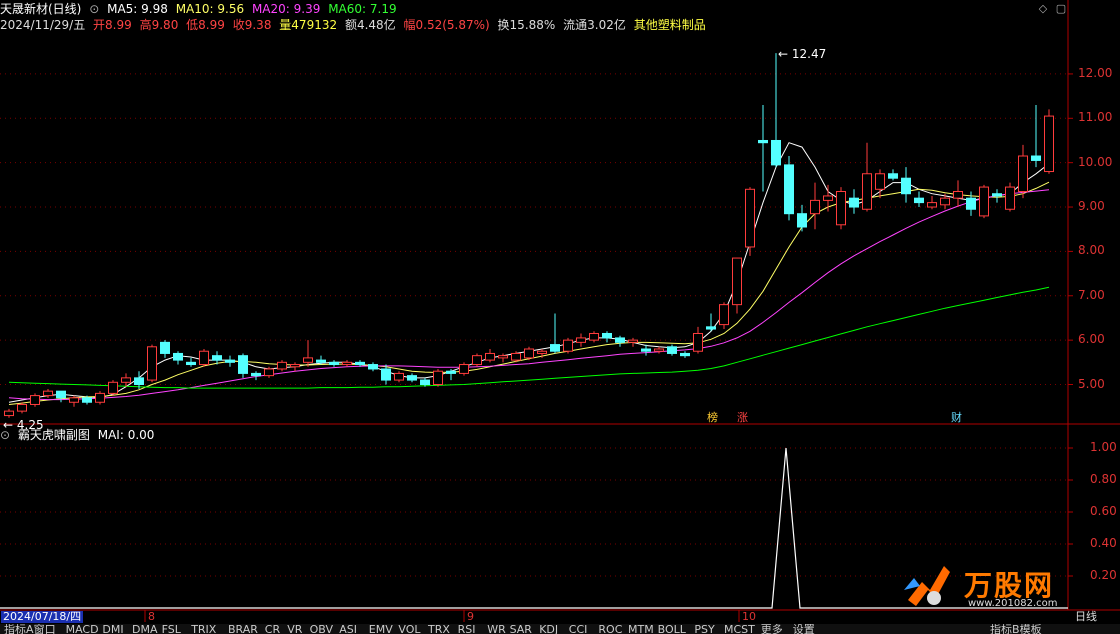  Describe the element at coordinates (742, 417) in the screenshot. I see `marker-zhang: 涨` at that location.